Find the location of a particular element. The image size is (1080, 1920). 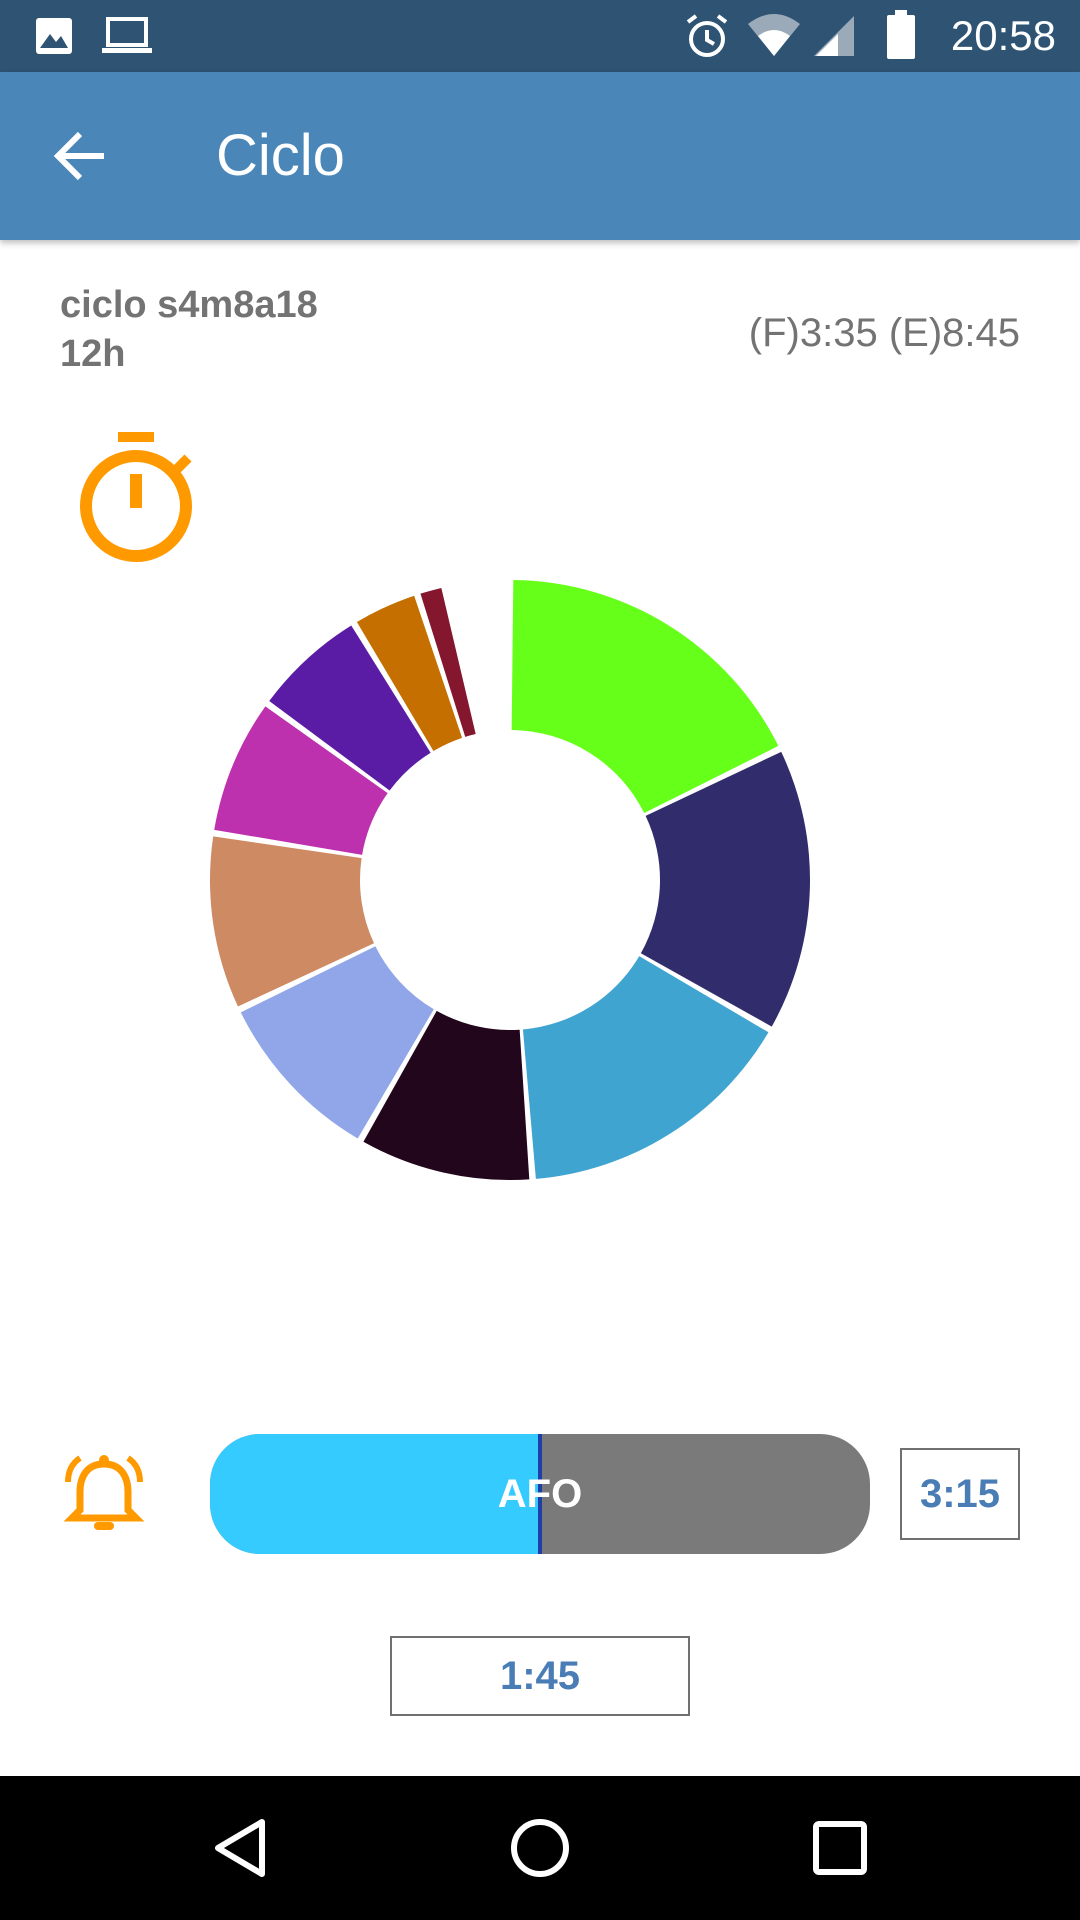

cycle-duration: 12h is located at coordinates (93, 354).